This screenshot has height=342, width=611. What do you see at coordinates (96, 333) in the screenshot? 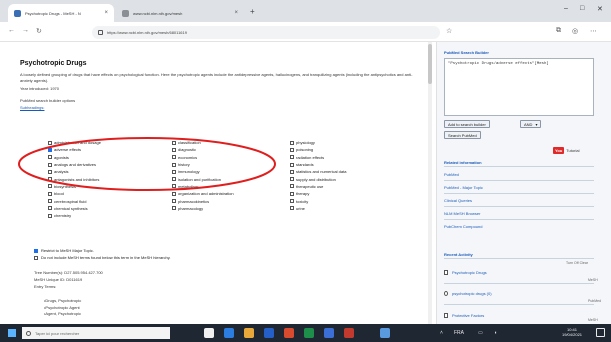
I see `taskbar-search-box: Taper ici pour rechercher` at bounding box center [96, 333].